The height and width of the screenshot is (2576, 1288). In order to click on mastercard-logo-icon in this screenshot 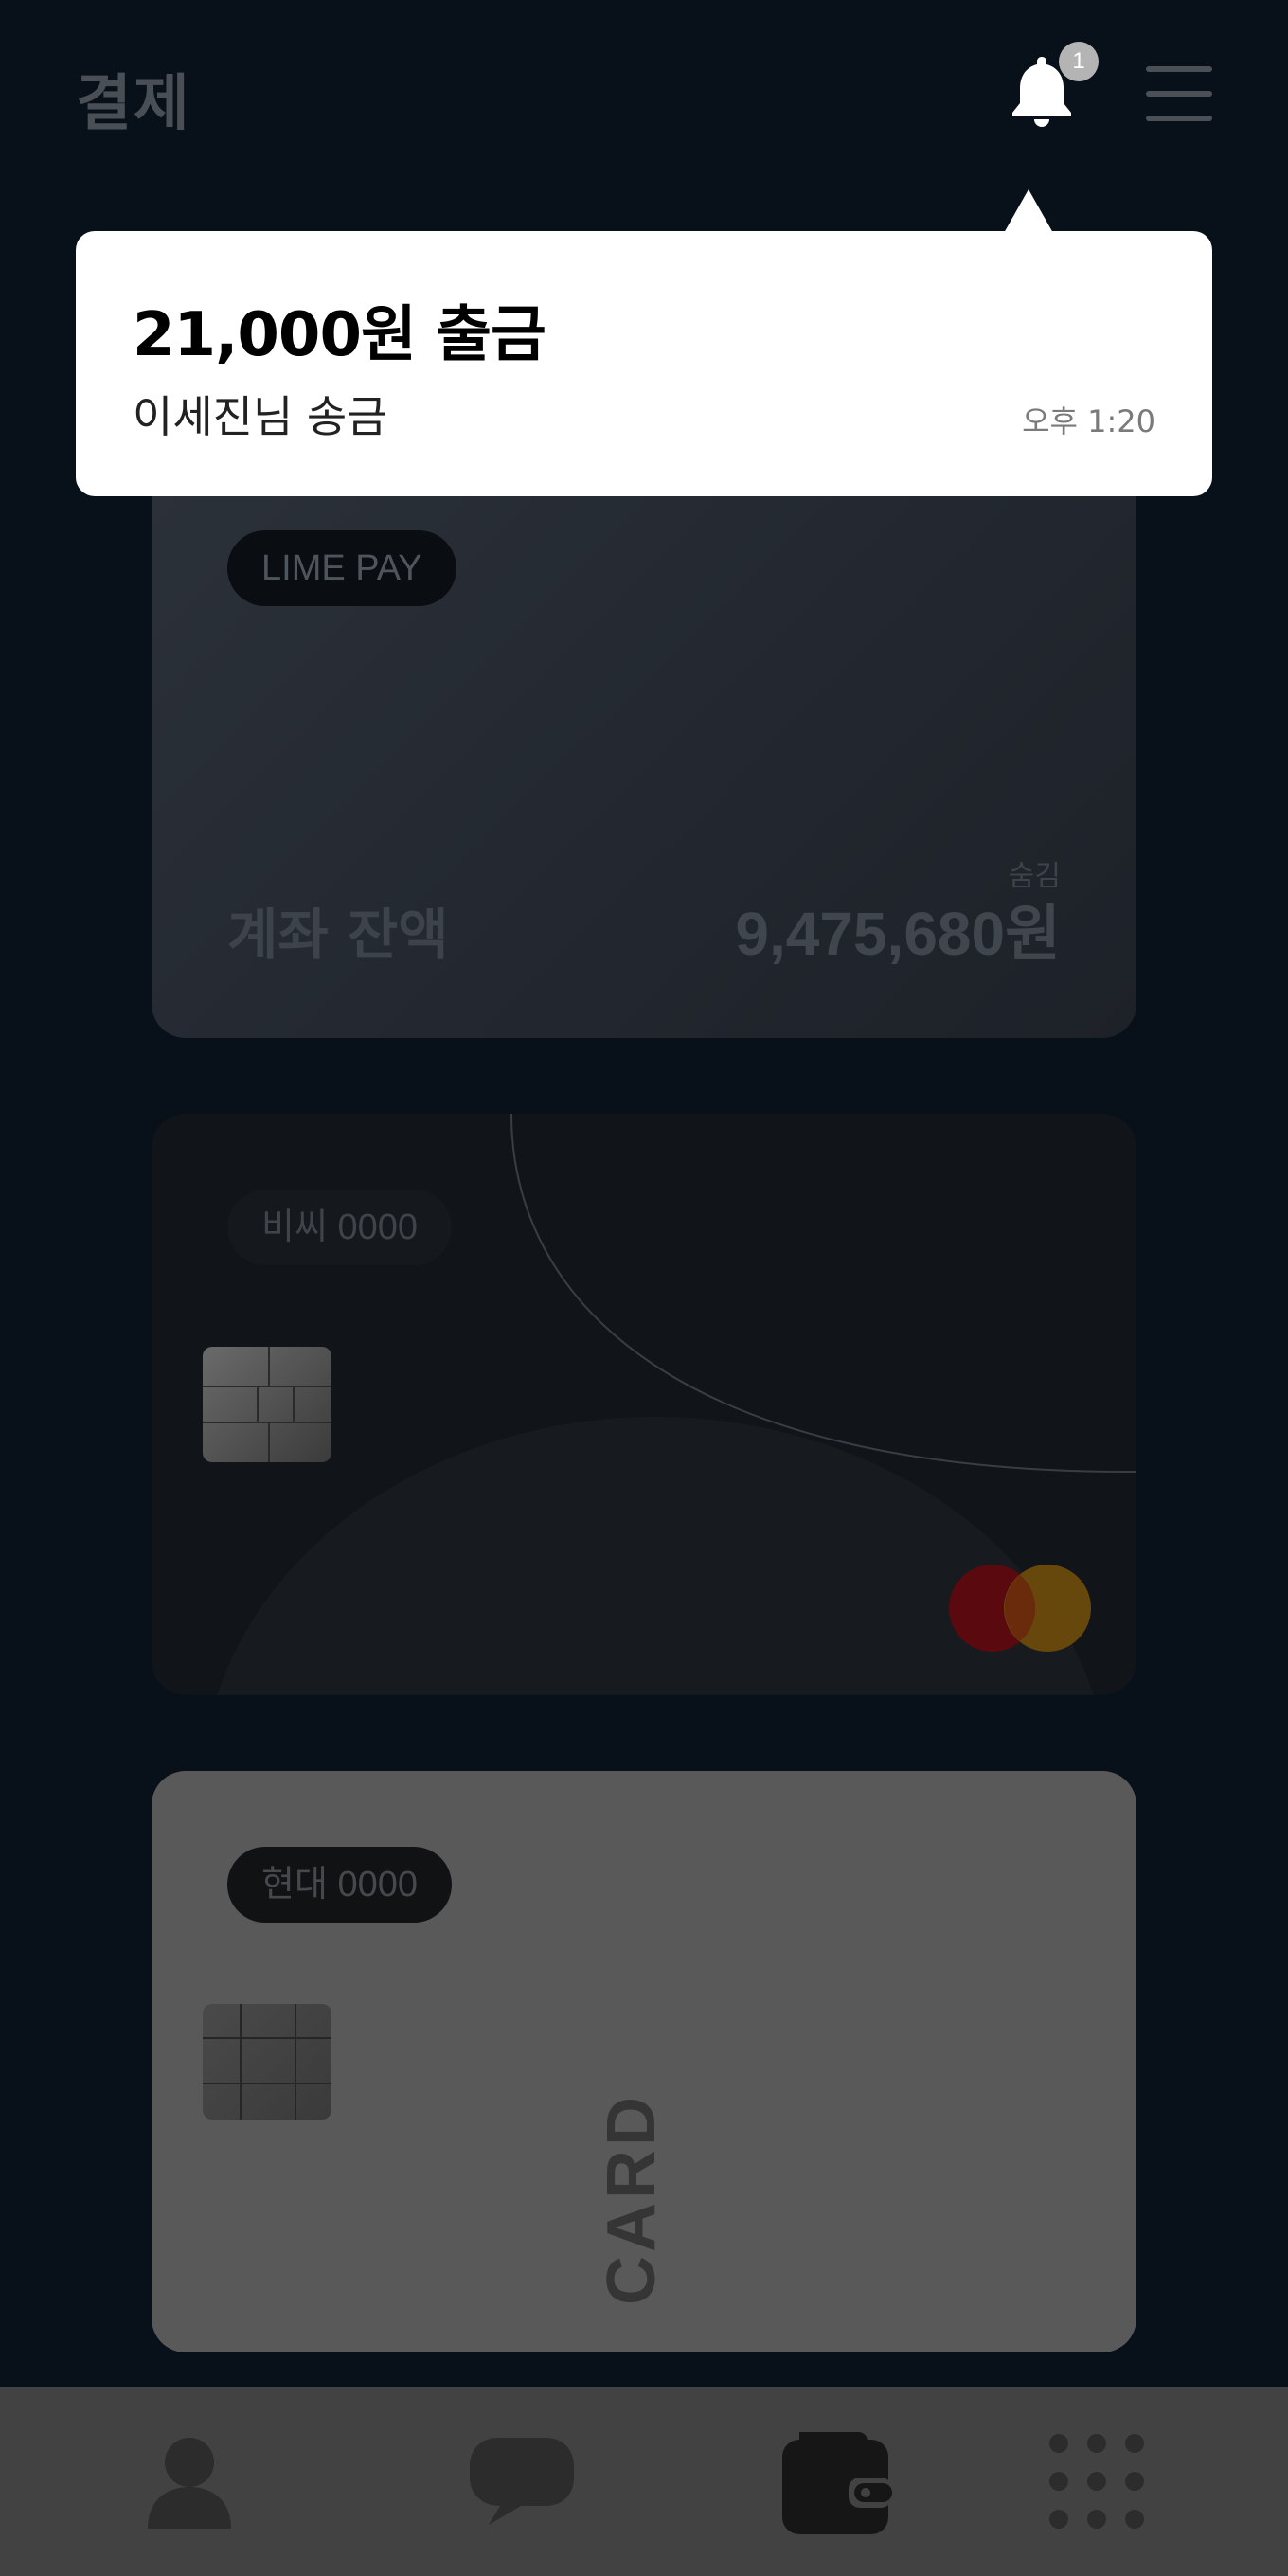, I will do `click(1020, 1608)`.